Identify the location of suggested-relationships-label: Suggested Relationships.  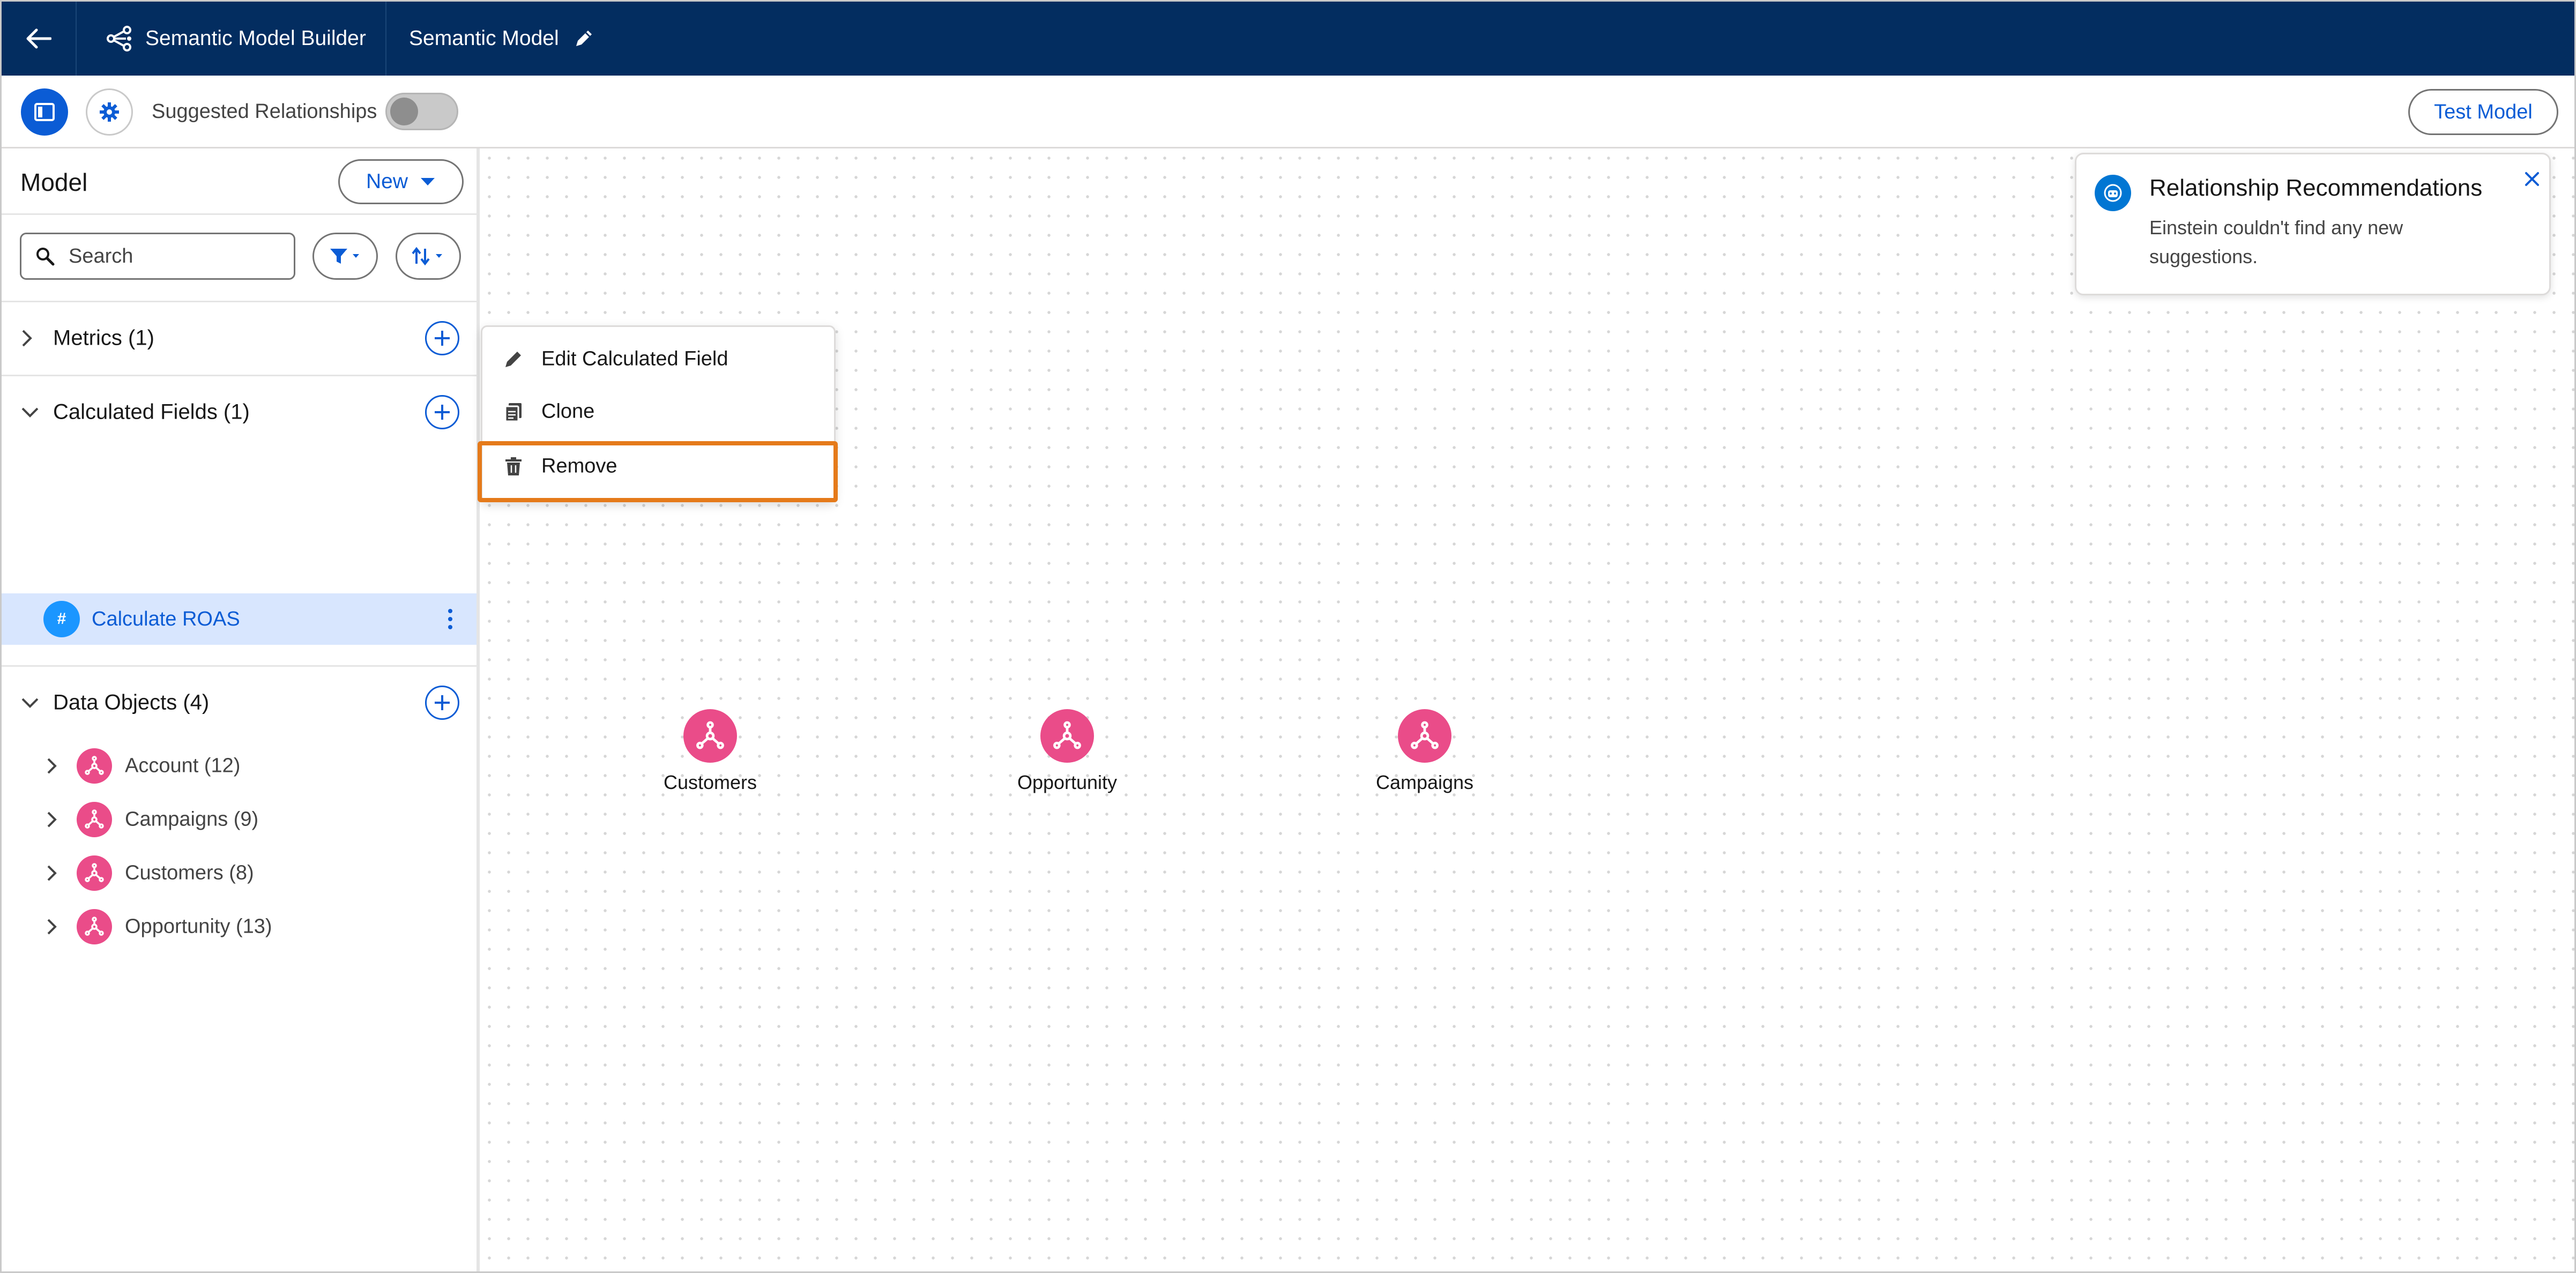
(264, 112).